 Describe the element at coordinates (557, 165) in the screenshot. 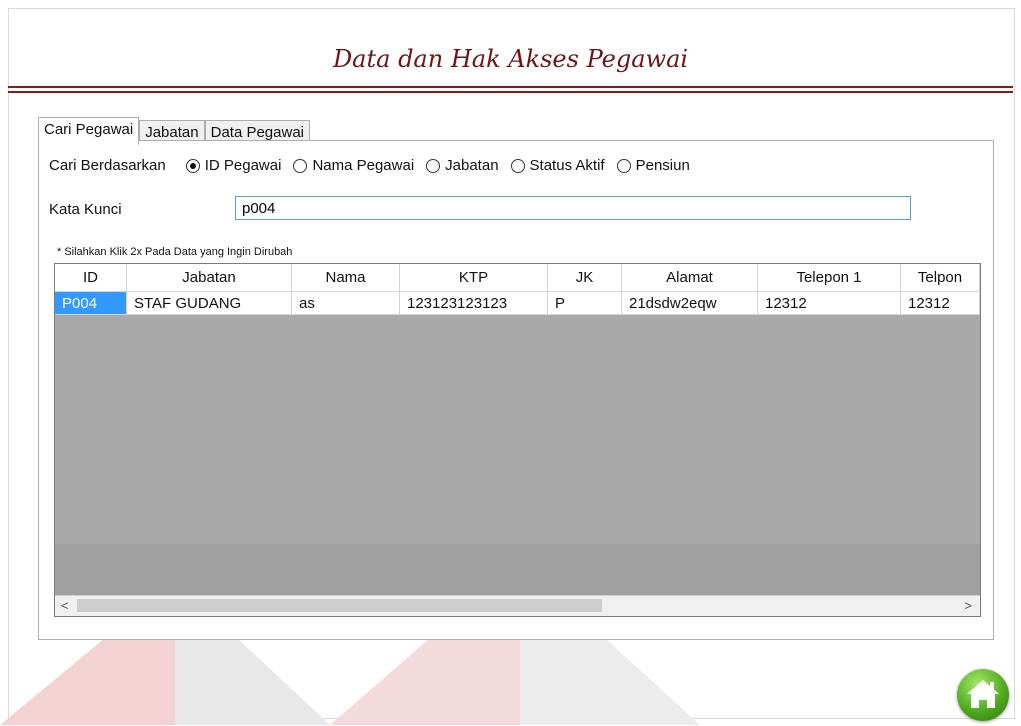

I see `radio-status-aktif: Status Aktif` at that location.